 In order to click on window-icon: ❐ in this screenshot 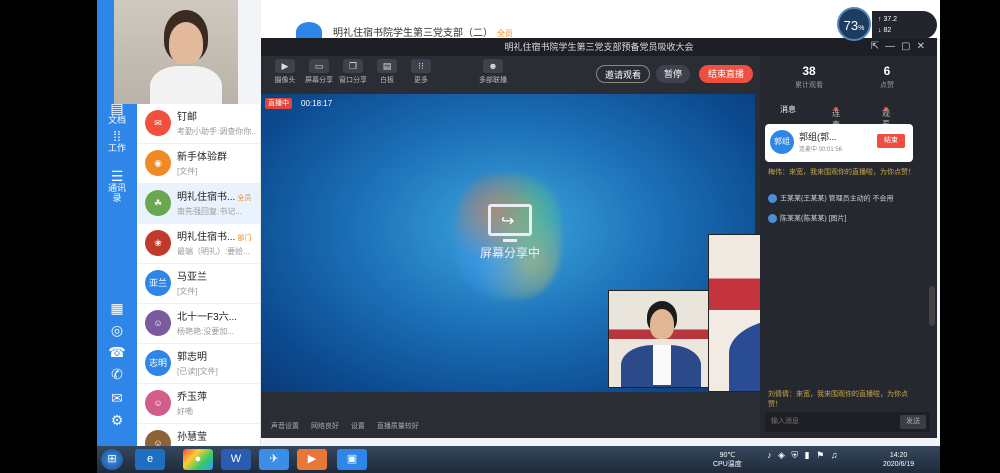, I will do `click(353, 66)`.